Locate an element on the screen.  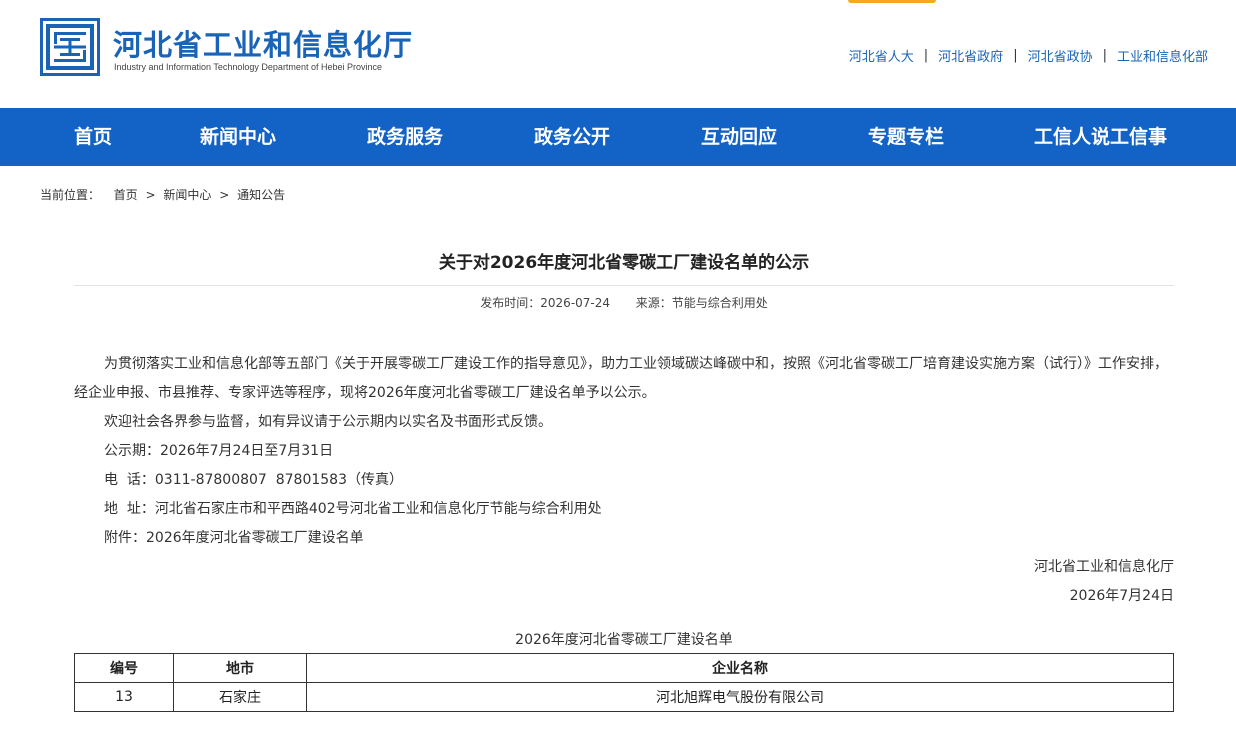
publish-date: 2026-07-24 is located at coordinates (575, 303).